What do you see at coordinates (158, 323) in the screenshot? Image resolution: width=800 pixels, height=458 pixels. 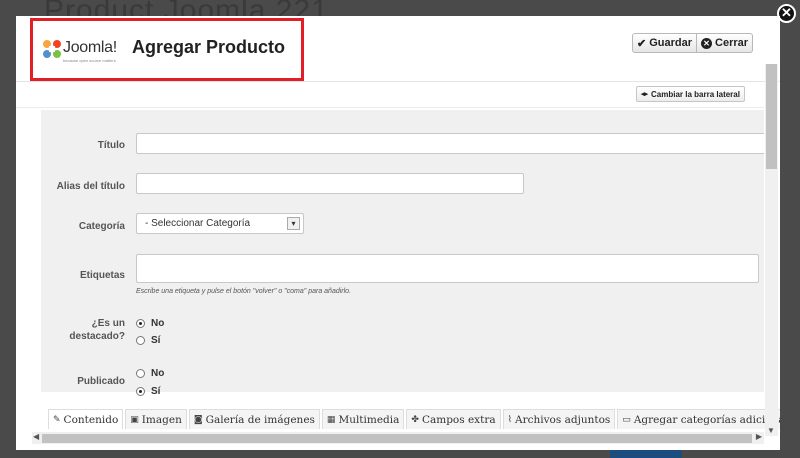 I see `featured-option-no-label: No` at bounding box center [158, 323].